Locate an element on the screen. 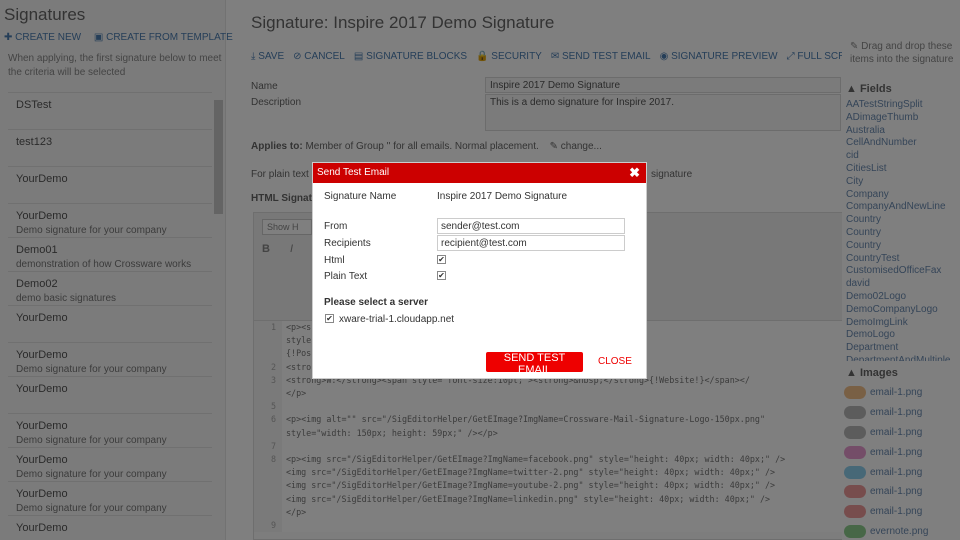 The width and height of the screenshot is (960, 540). signature-name-label: Signature Name is located at coordinates (360, 196).